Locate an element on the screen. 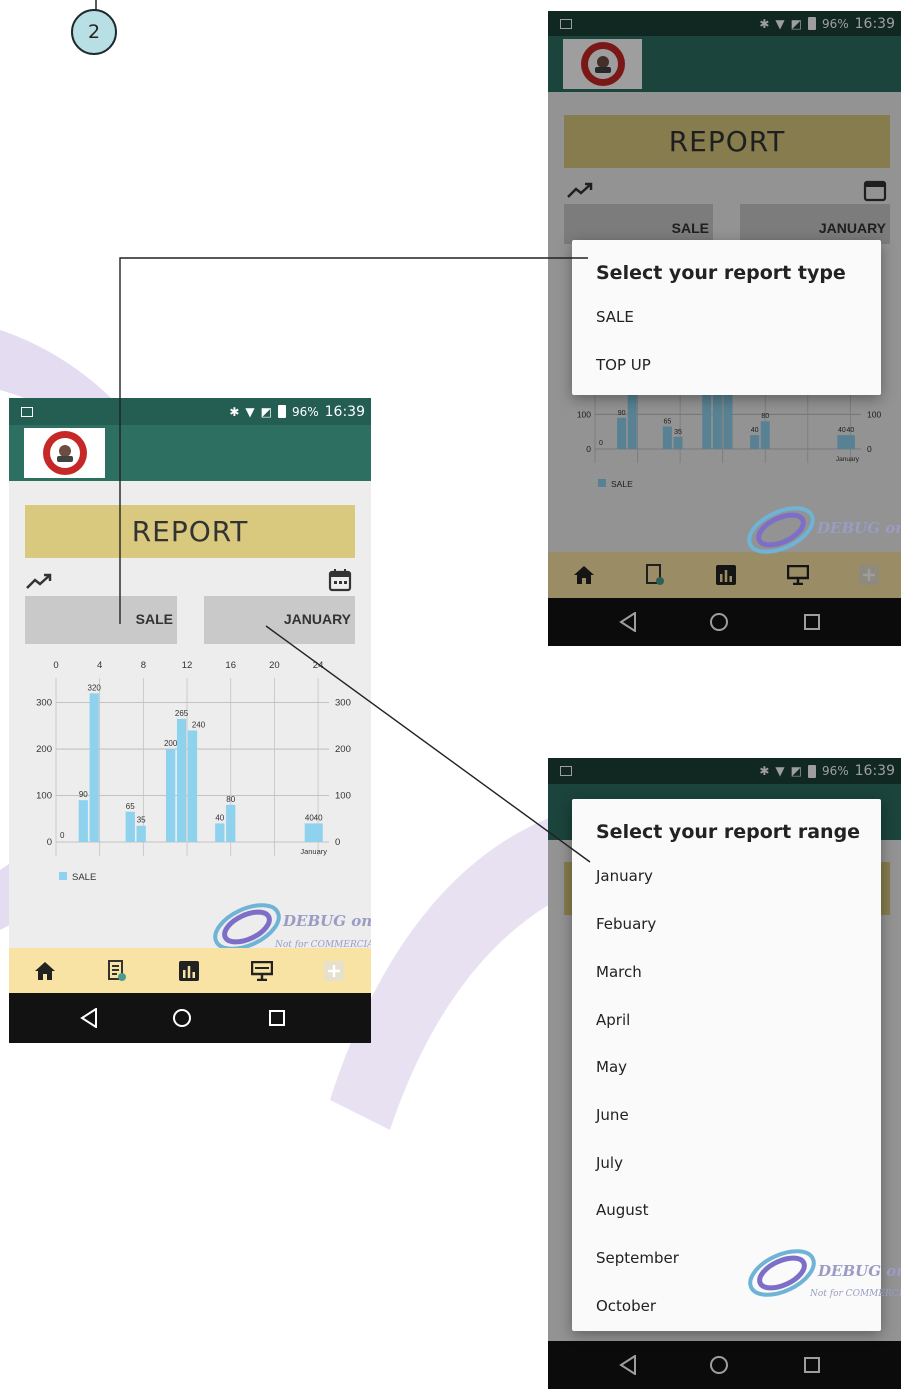 This screenshot has width=901, height=1389. bar-data-label: 80 is located at coordinates (230, 799).